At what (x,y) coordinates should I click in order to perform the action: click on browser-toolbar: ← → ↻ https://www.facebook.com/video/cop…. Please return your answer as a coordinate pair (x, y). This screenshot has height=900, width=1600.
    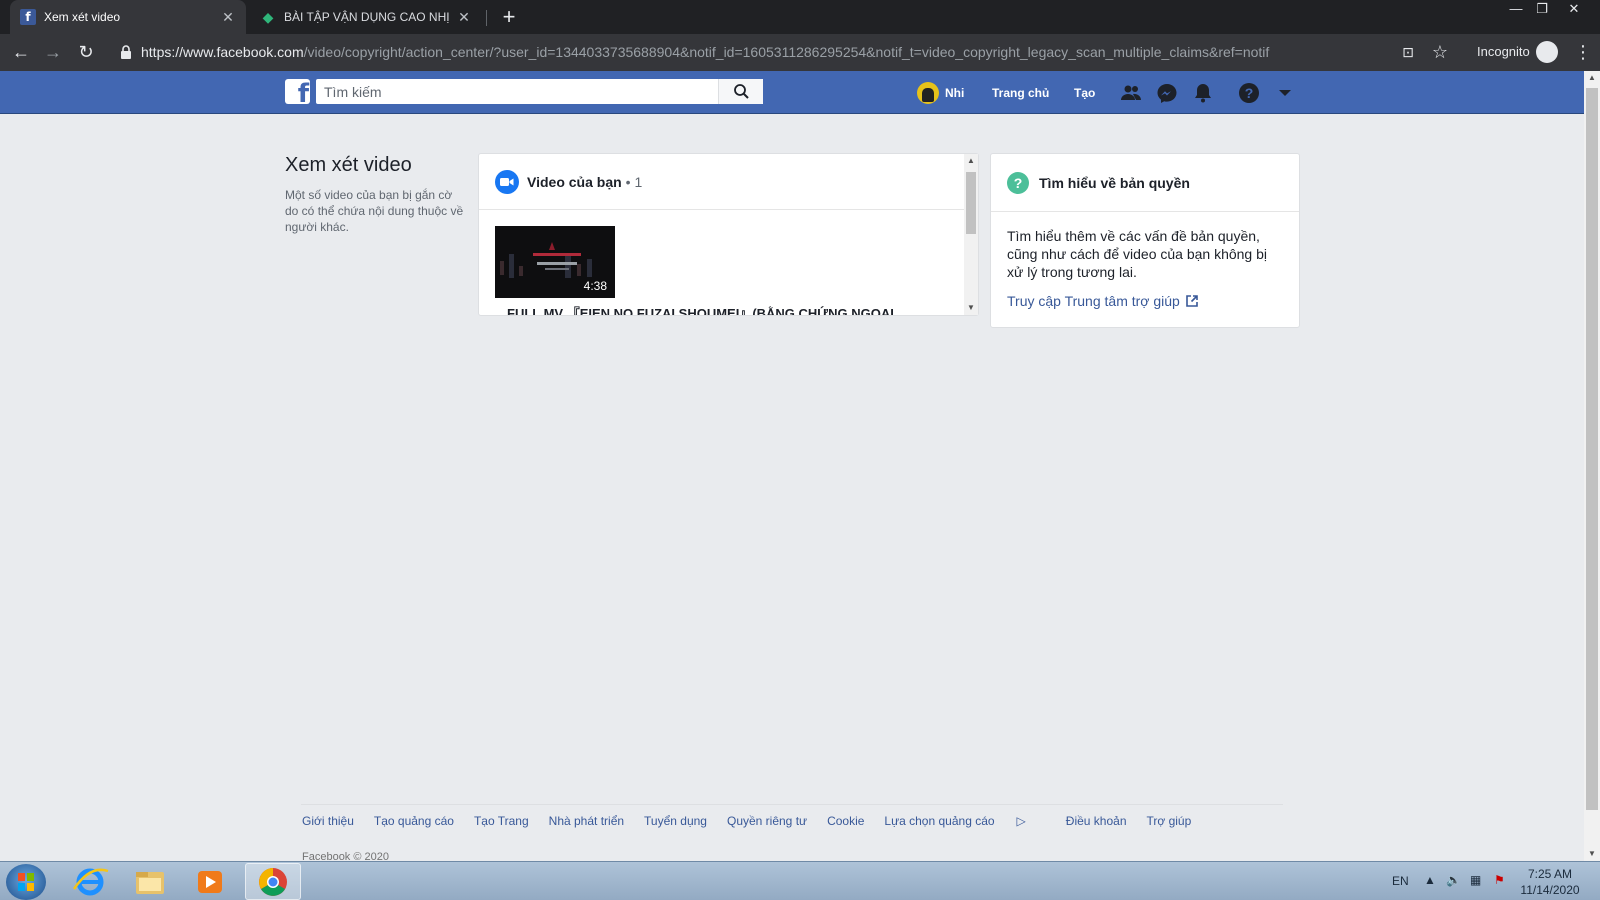
    Looking at the image, I should click on (800, 52).